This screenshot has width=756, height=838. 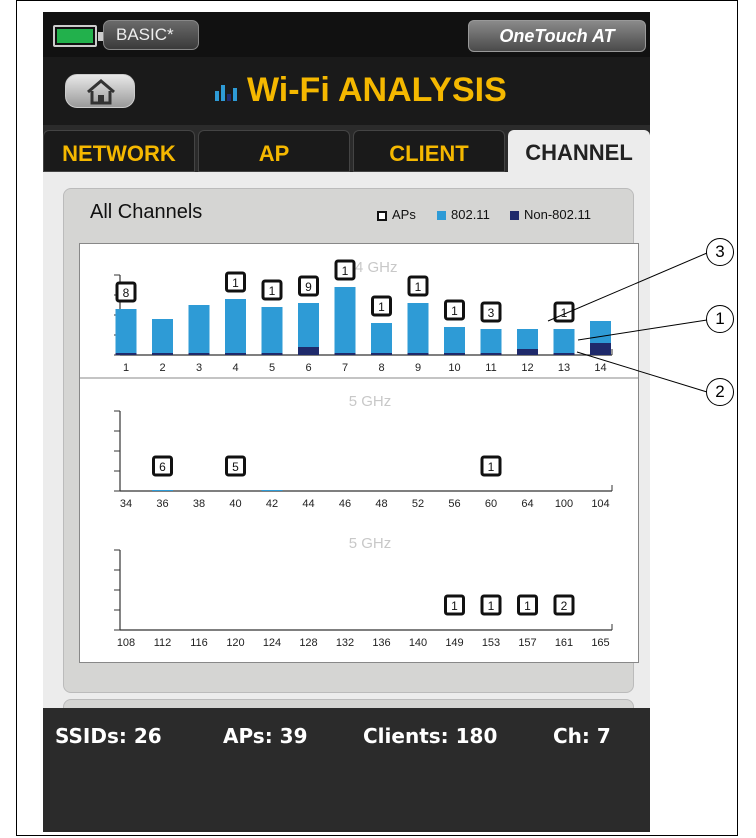 I want to click on callout-lines, so click(x=627, y=322).